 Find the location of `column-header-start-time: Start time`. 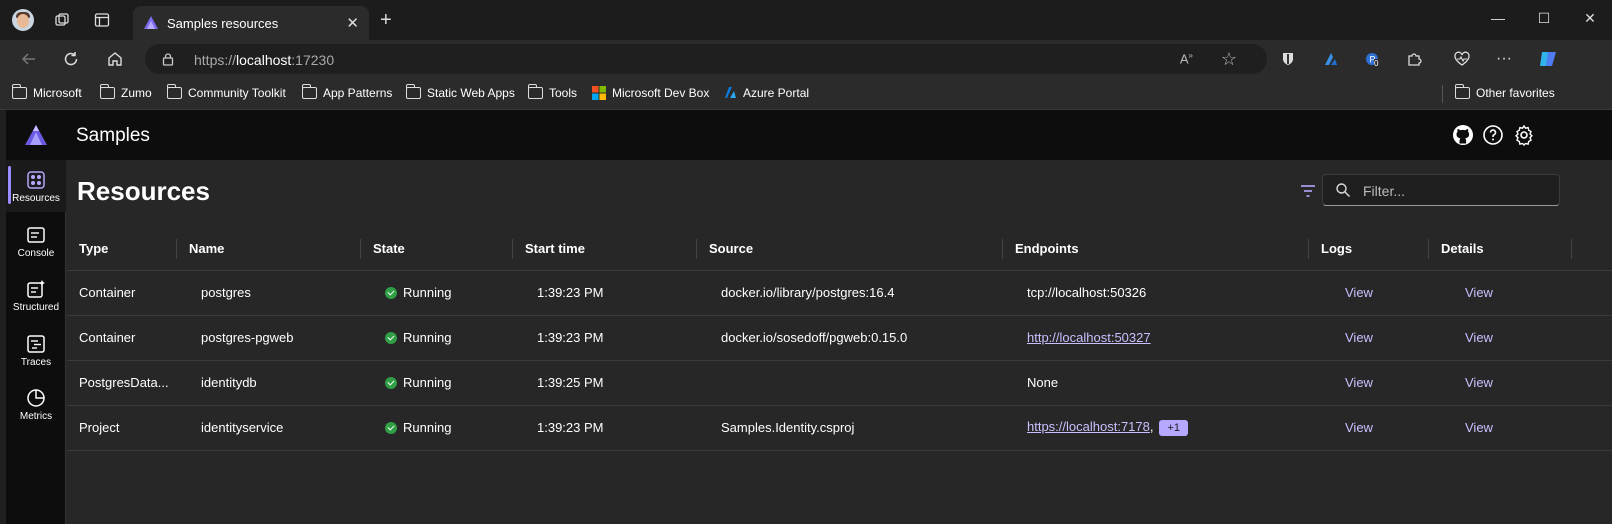

column-header-start-time: Start time is located at coordinates (605, 249).